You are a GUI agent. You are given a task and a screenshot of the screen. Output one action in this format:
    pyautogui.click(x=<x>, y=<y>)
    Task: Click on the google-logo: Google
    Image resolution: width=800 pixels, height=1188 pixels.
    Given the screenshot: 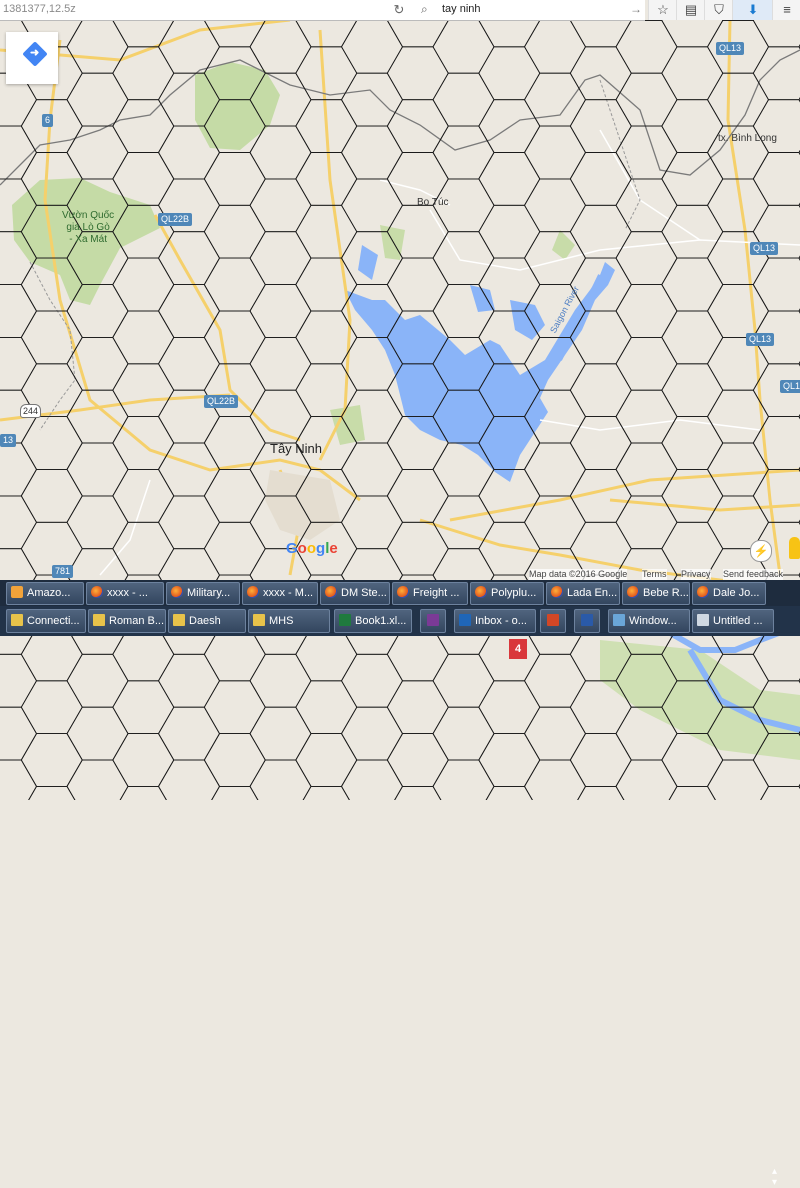 What is the action you would take?
    pyautogui.click(x=312, y=548)
    